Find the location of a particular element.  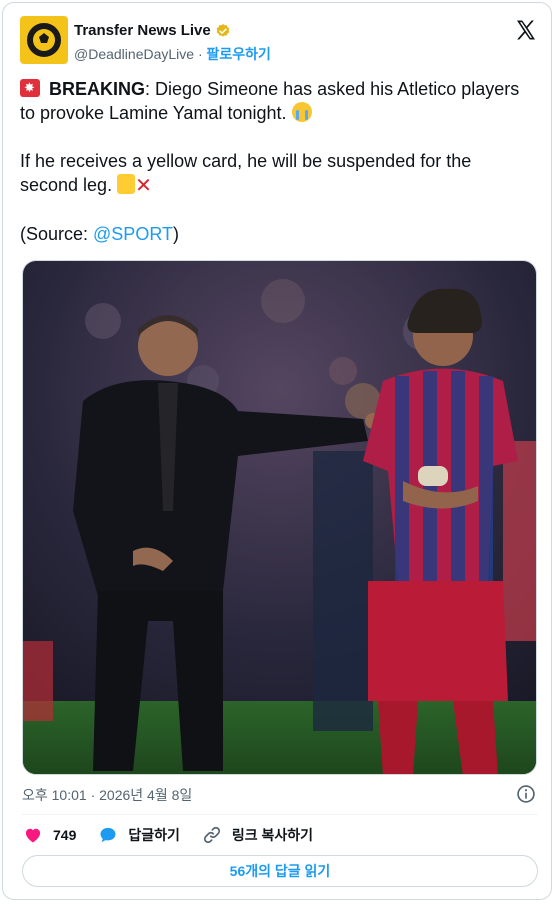

account-avatar is located at coordinates (44, 40).